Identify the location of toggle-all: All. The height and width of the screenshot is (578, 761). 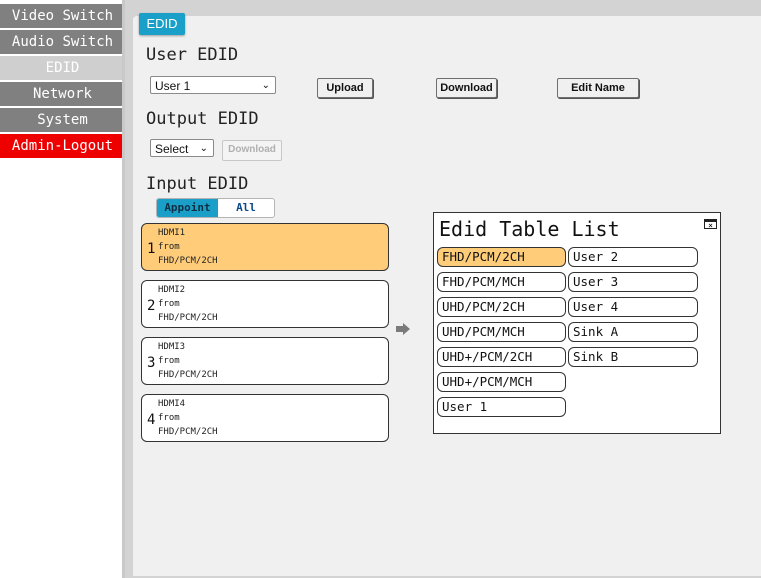
(246, 208).